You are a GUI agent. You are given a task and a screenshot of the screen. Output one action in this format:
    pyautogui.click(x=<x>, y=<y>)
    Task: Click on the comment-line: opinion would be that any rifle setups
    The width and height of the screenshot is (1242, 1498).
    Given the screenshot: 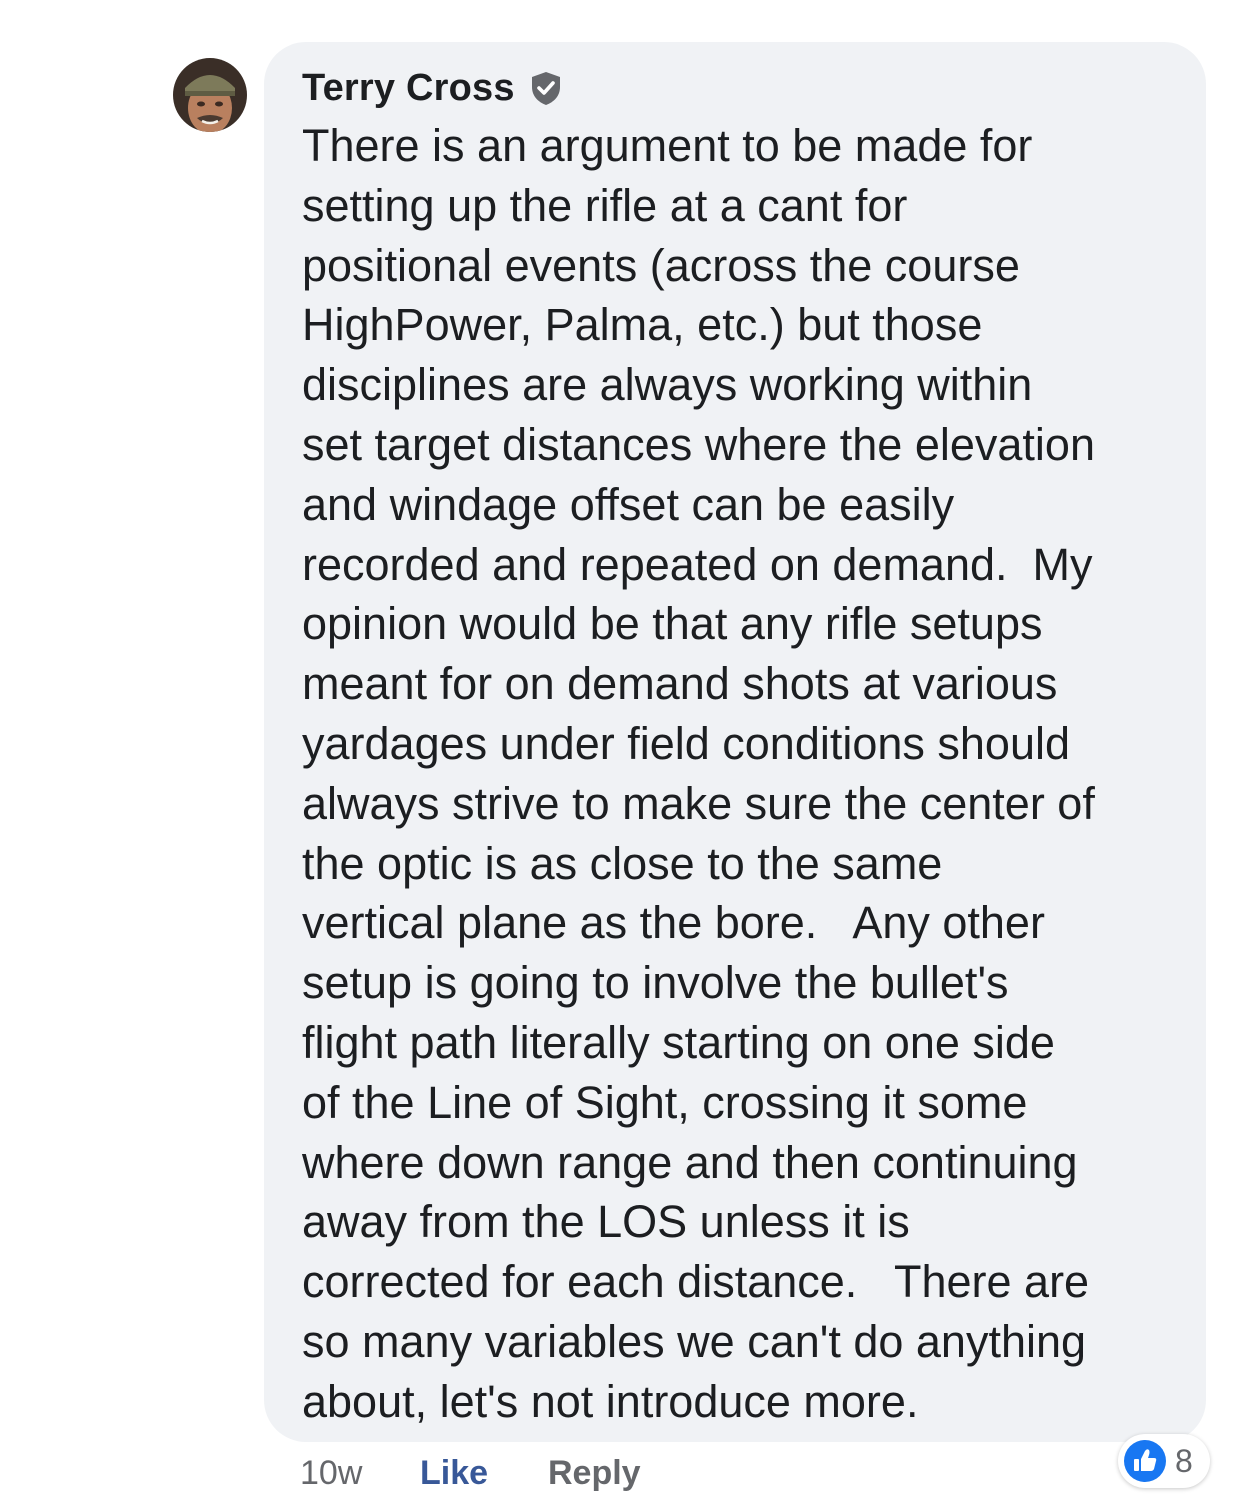 What is the action you would take?
    pyautogui.click(x=672, y=624)
    